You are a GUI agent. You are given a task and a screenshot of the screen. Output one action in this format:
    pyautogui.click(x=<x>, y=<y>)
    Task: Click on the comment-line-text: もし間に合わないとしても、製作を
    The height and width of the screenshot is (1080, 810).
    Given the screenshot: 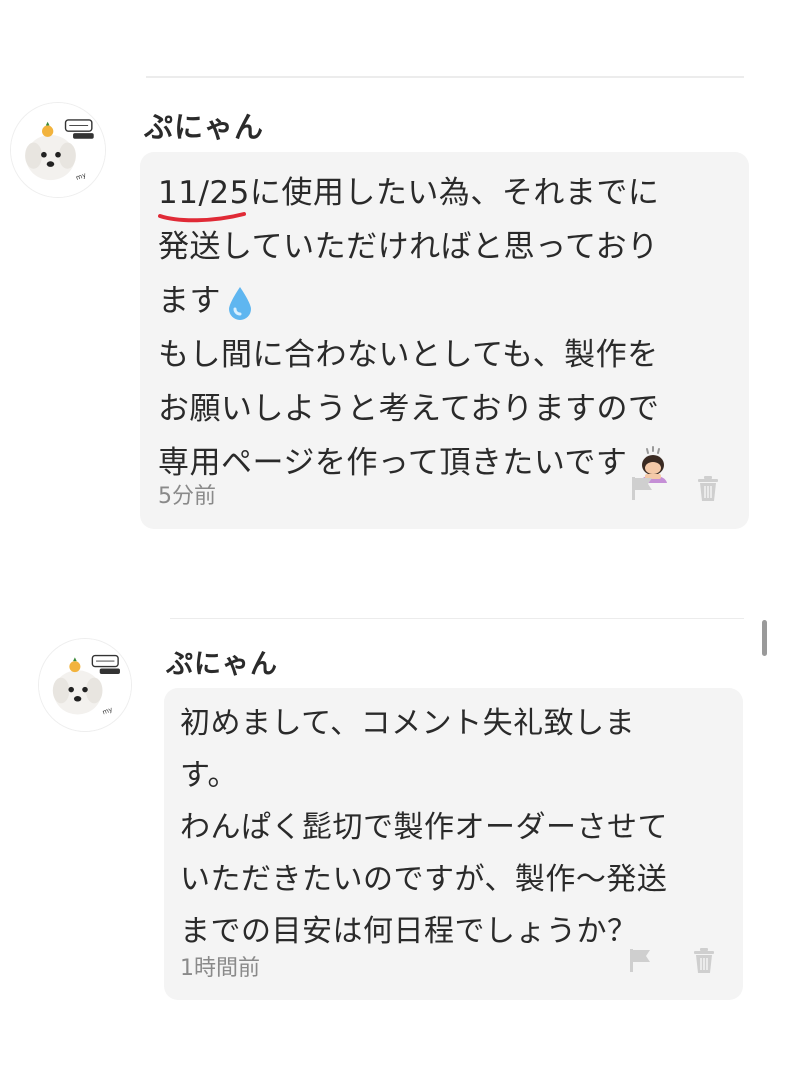 What is the action you would take?
    pyautogui.click(x=408, y=355)
    